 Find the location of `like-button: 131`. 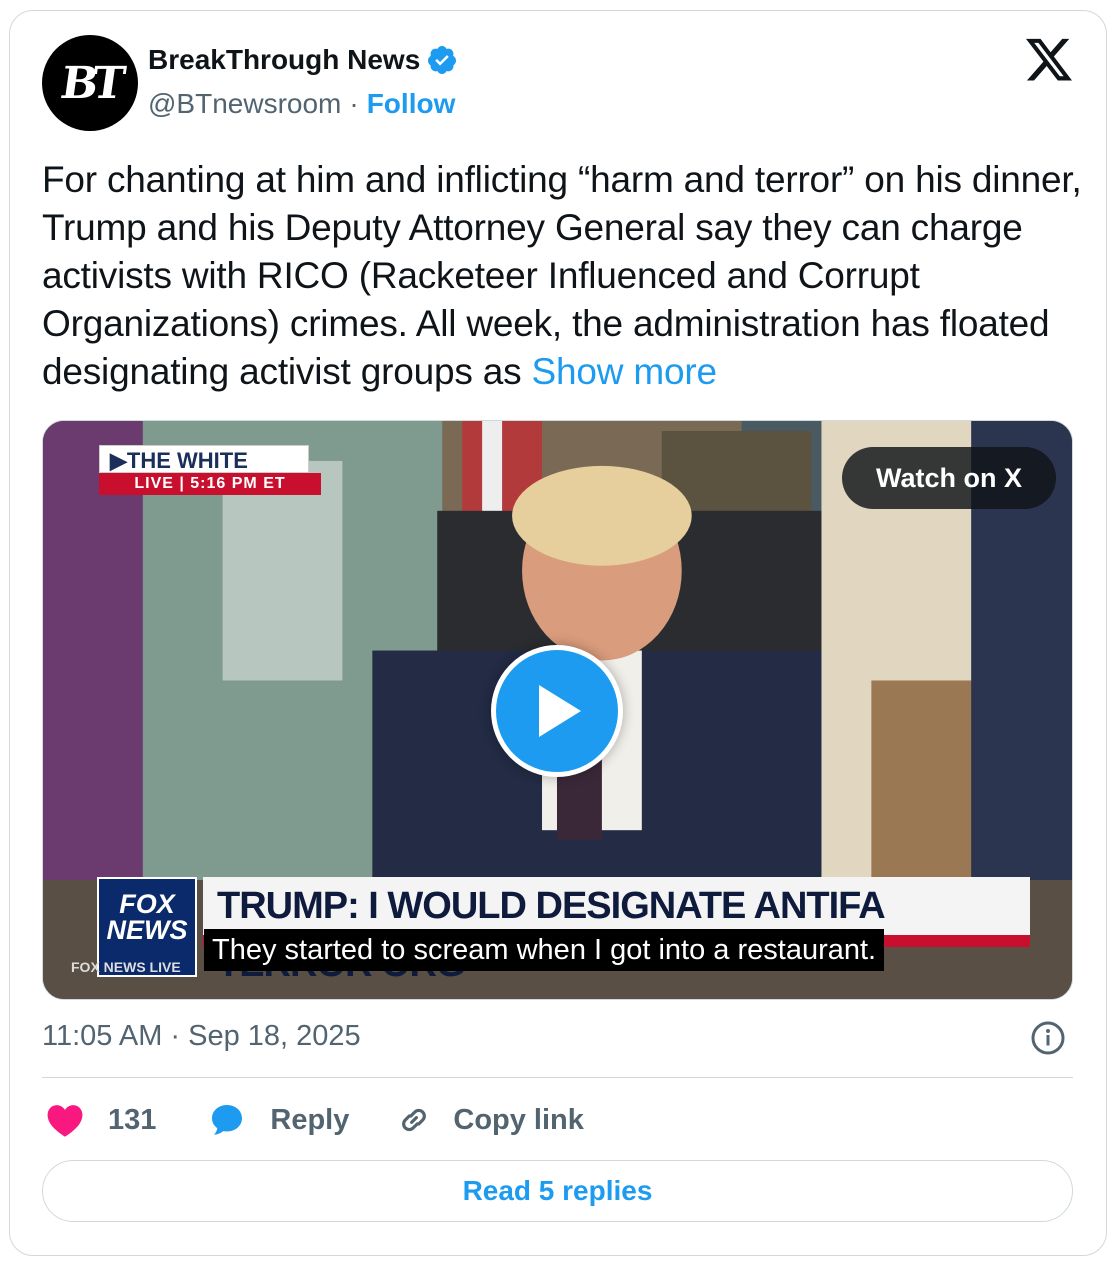

like-button: 131 is located at coordinates (127, 1120).